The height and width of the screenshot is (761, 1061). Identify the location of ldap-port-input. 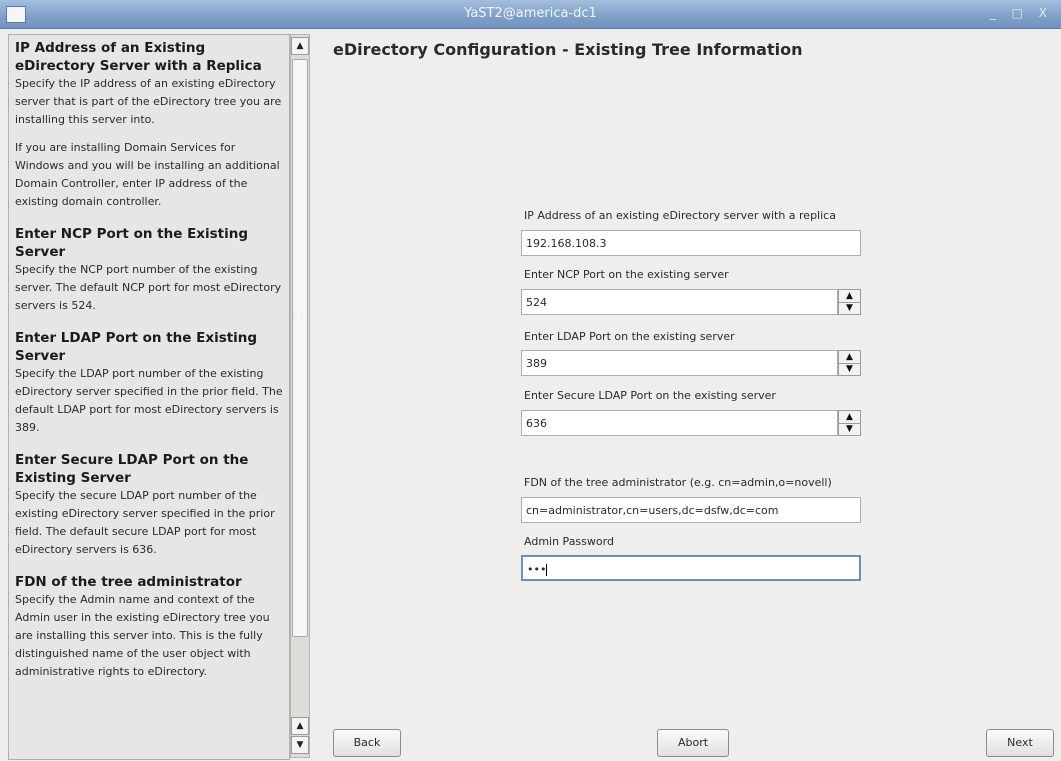
(679, 363).